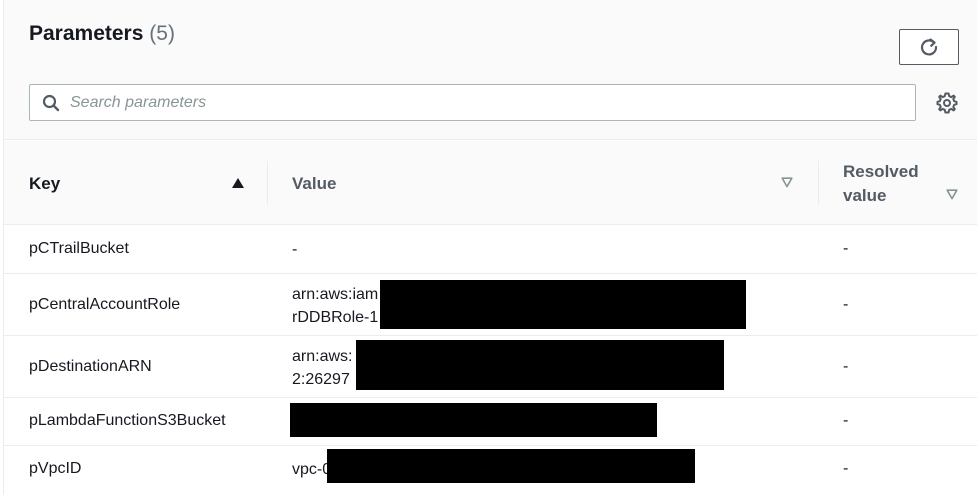  I want to click on param-value-line: arn:aws:, so click(322, 356).